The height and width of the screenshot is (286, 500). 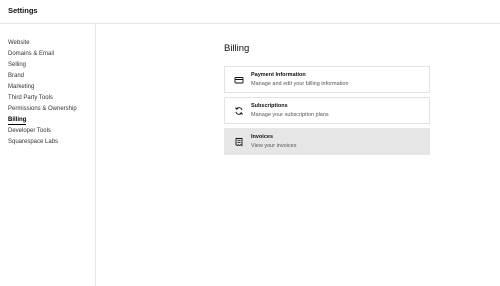 What do you see at coordinates (239, 80) in the screenshot?
I see `credit-card-icon` at bounding box center [239, 80].